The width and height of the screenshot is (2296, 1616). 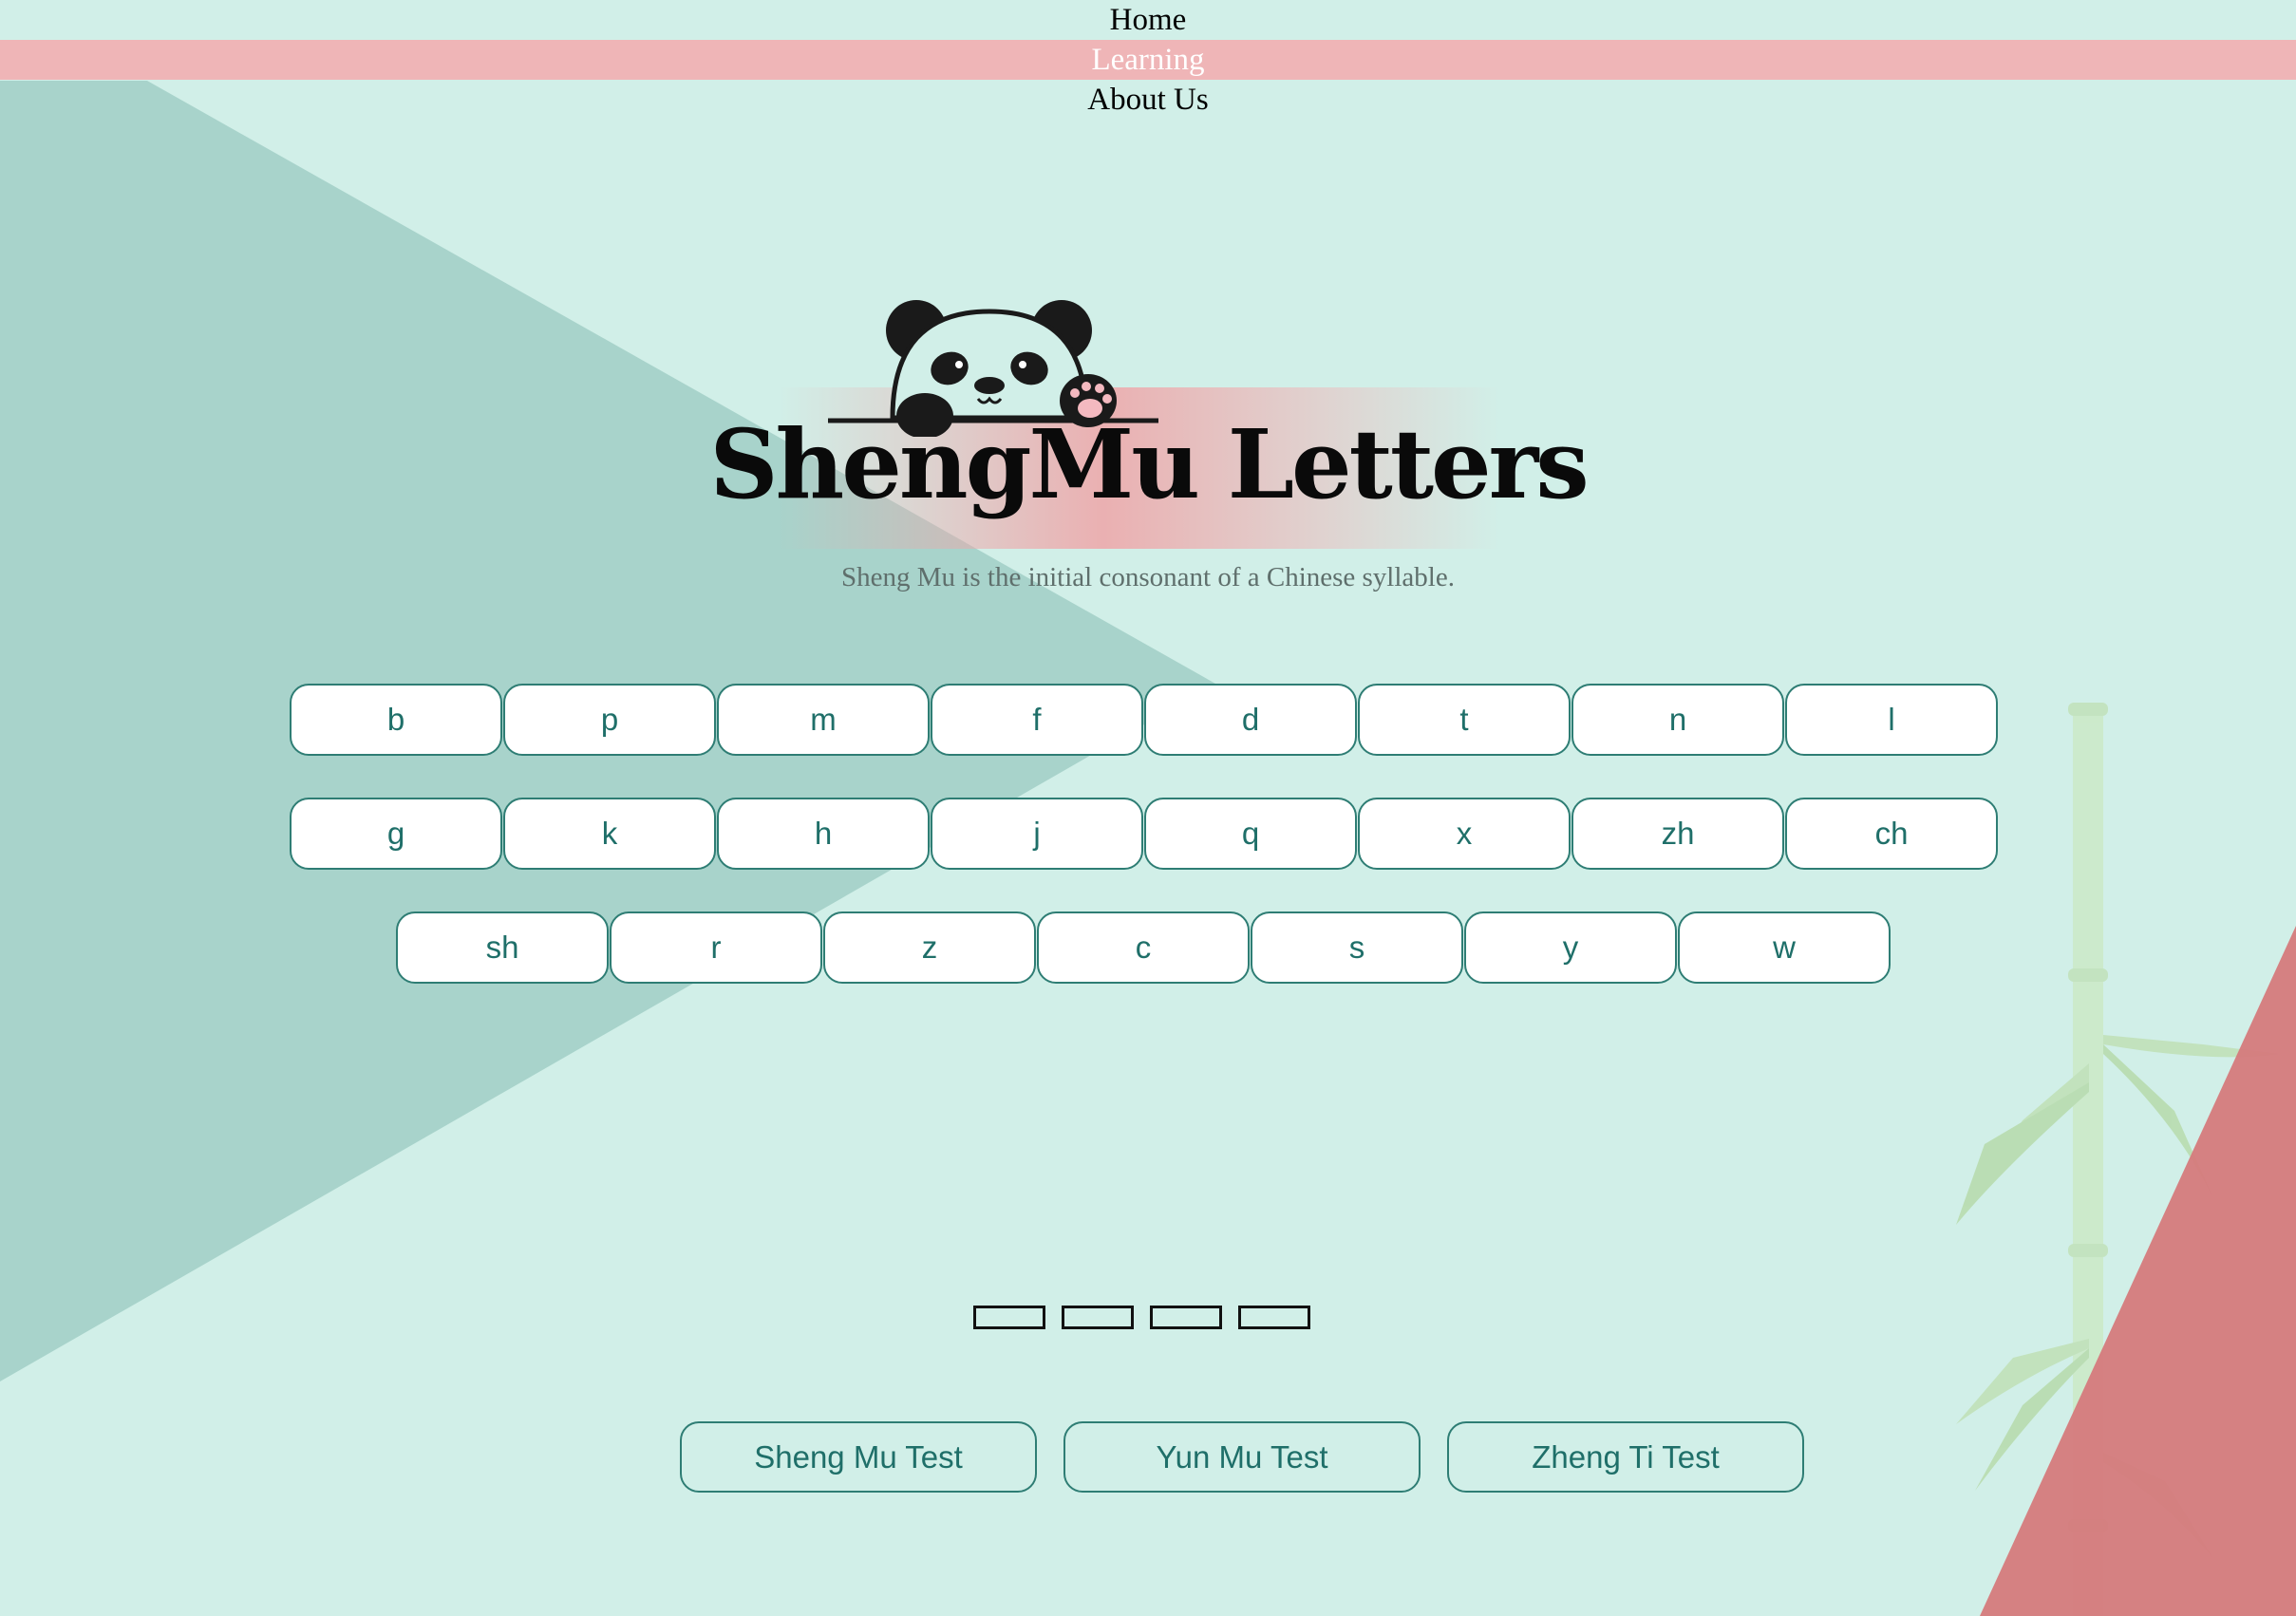 I want to click on red-triangle, so click(x=2138, y=1271).